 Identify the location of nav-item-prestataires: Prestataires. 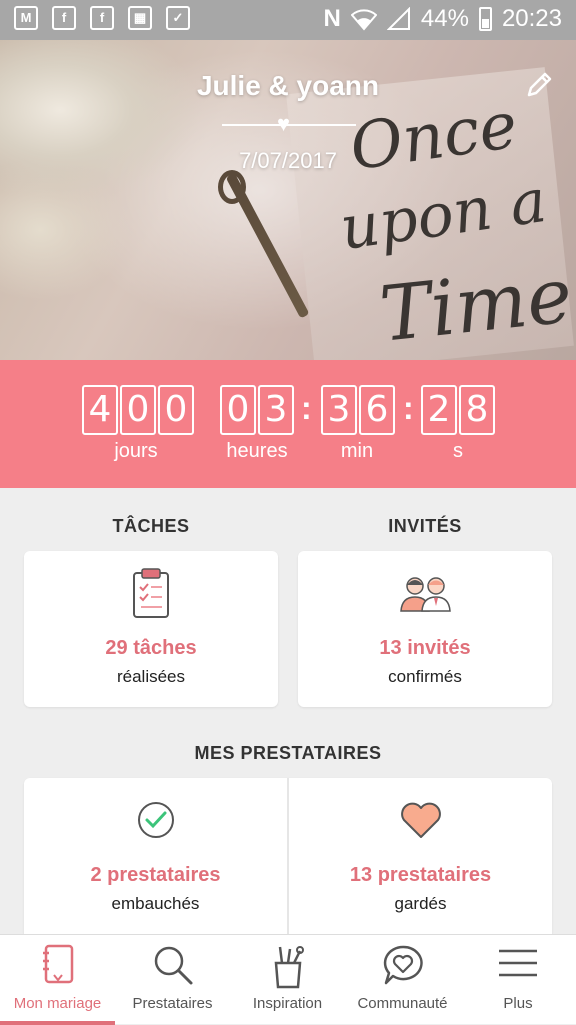
(172, 980).